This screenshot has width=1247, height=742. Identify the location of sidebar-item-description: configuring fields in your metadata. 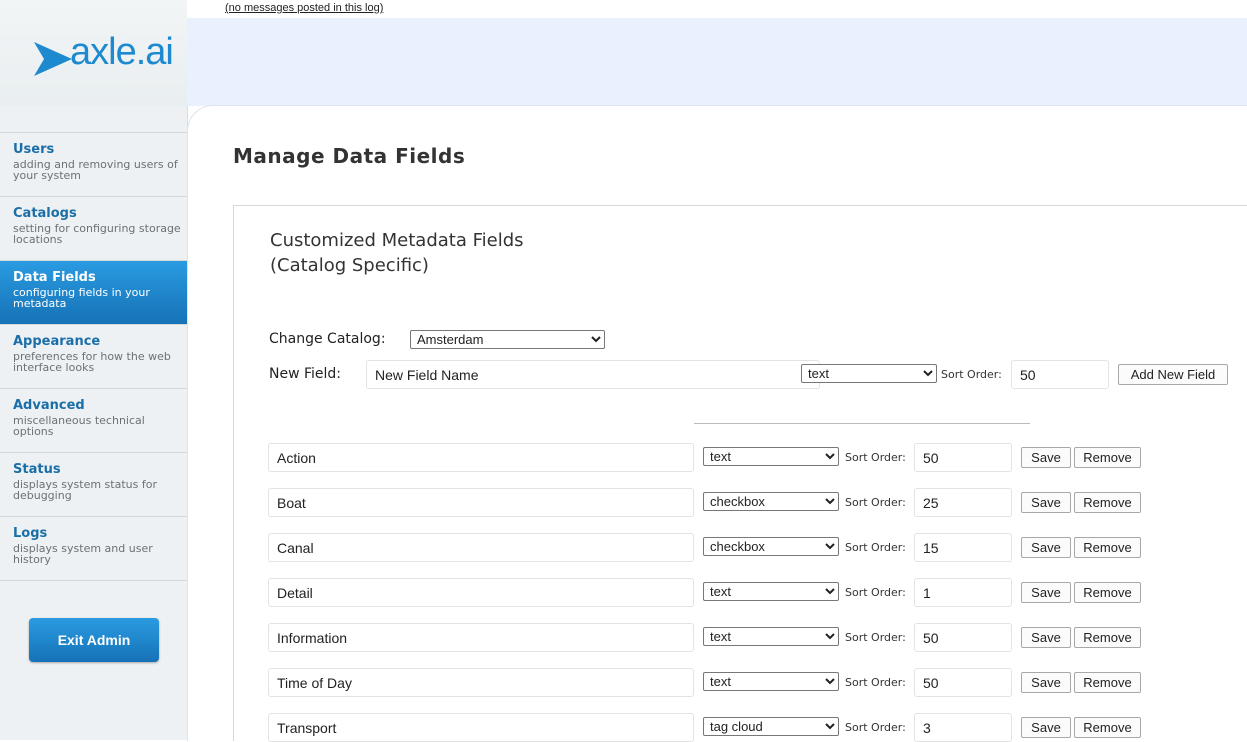
(81, 298).